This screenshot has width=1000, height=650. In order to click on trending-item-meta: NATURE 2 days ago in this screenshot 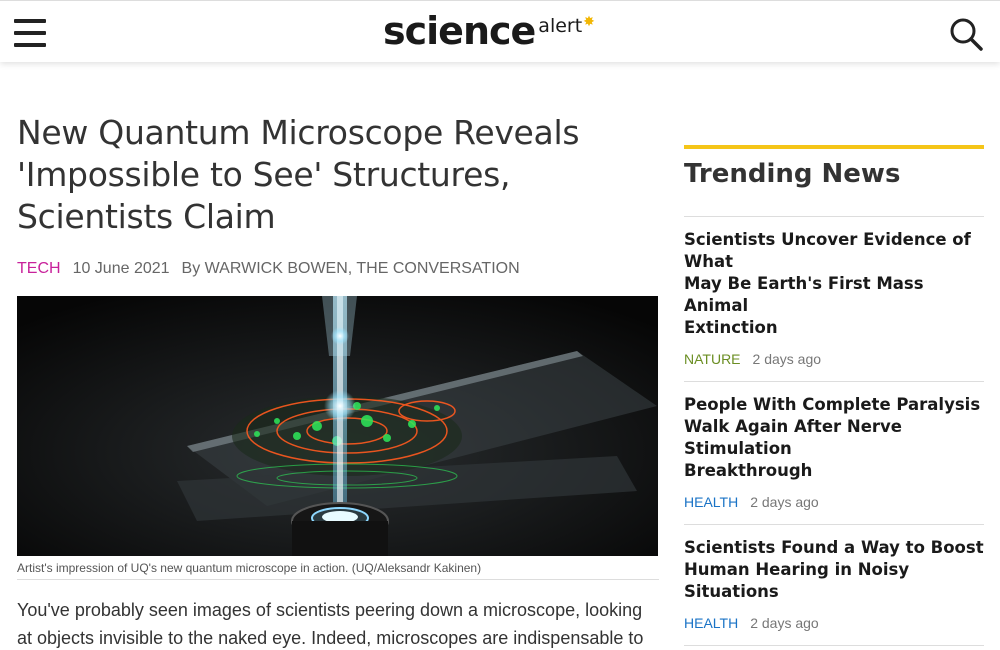, I will do `click(834, 359)`.